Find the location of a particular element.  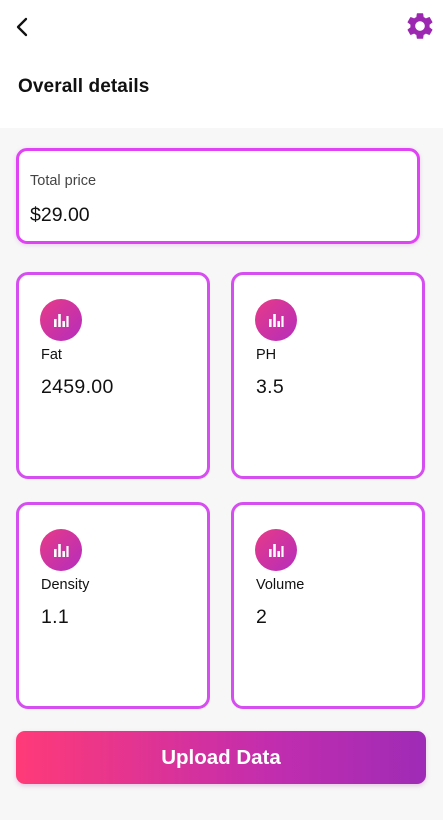

total-price-label: Total price is located at coordinates (63, 181).